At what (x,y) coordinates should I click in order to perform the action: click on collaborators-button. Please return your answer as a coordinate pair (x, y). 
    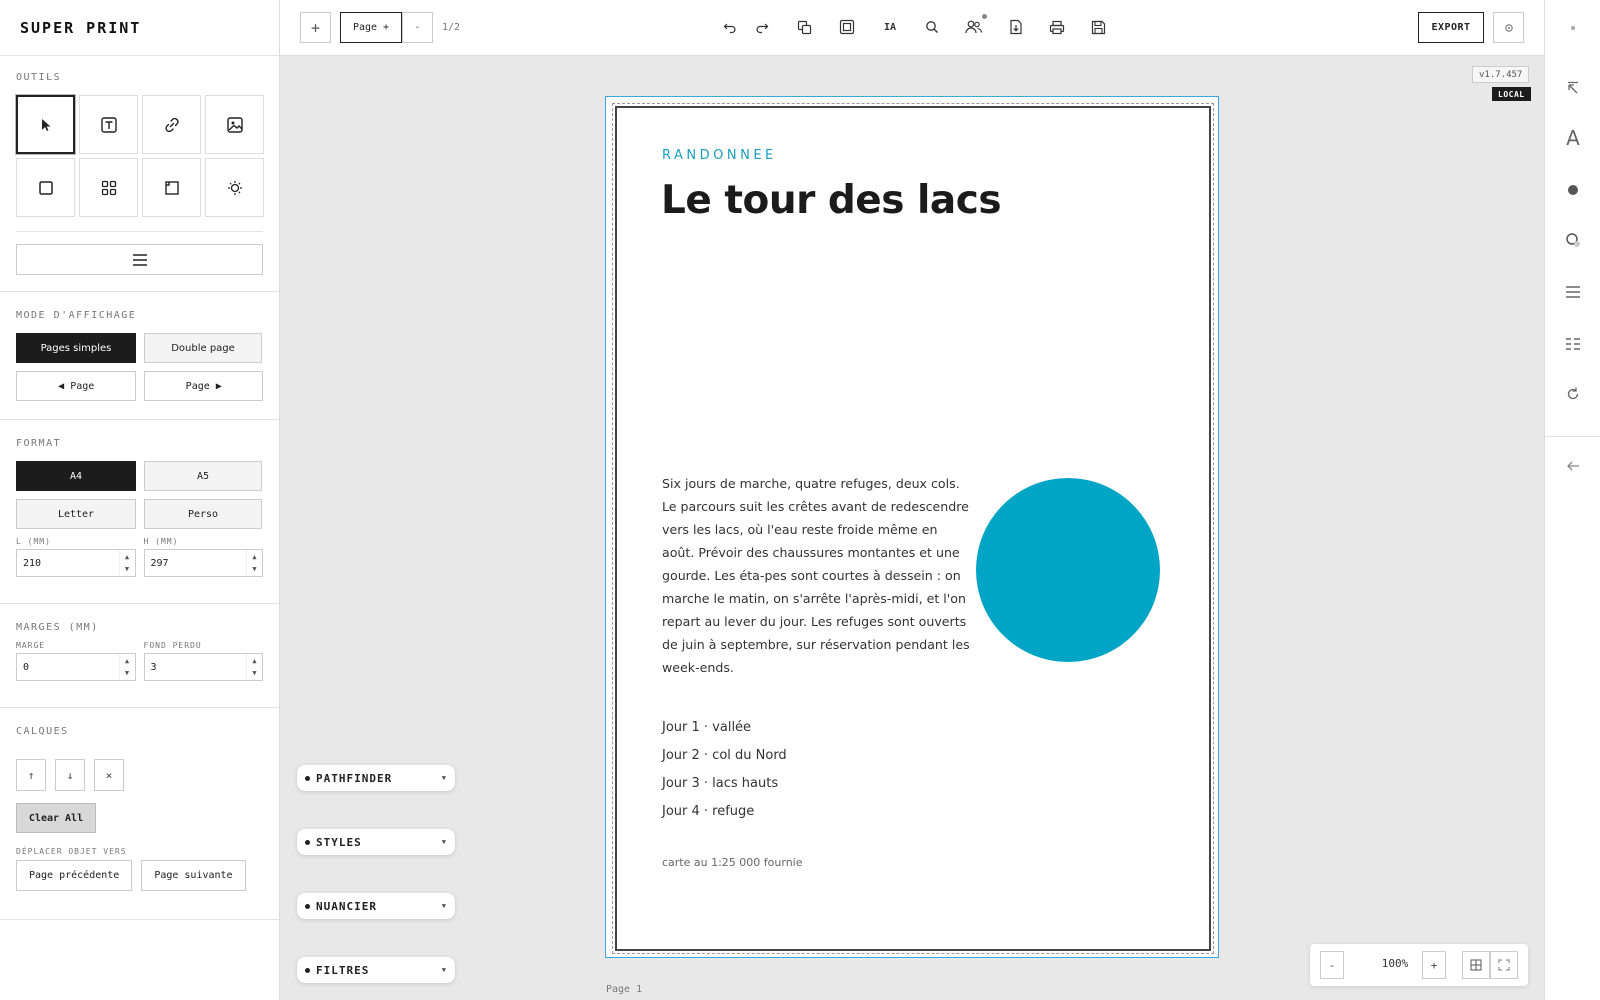
    Looking at the image, I should click on (975, 26).